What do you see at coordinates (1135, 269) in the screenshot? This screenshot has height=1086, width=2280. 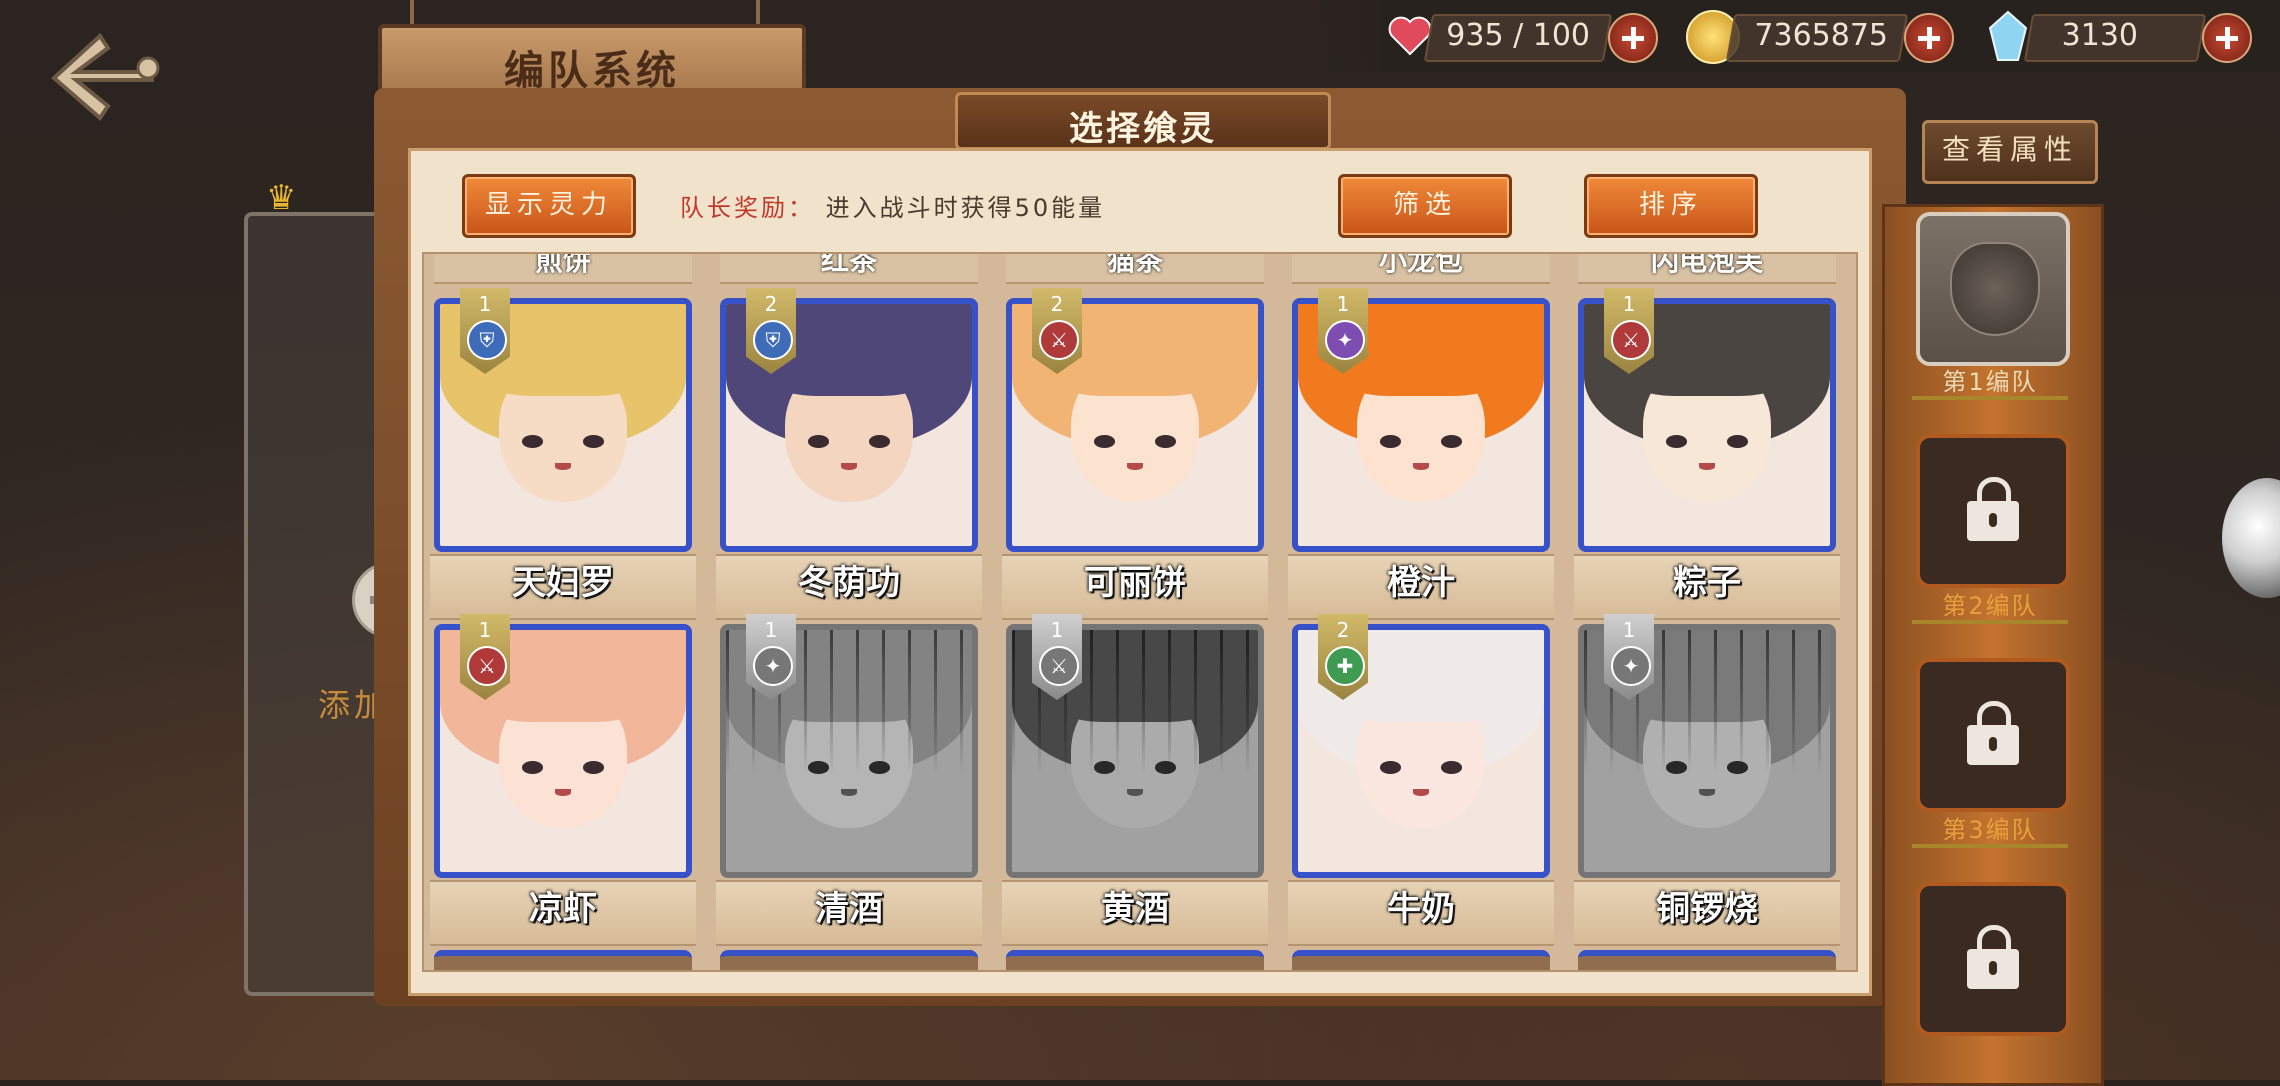 I see `partial-name: 猫茶` at bounding box center [1135, 269].